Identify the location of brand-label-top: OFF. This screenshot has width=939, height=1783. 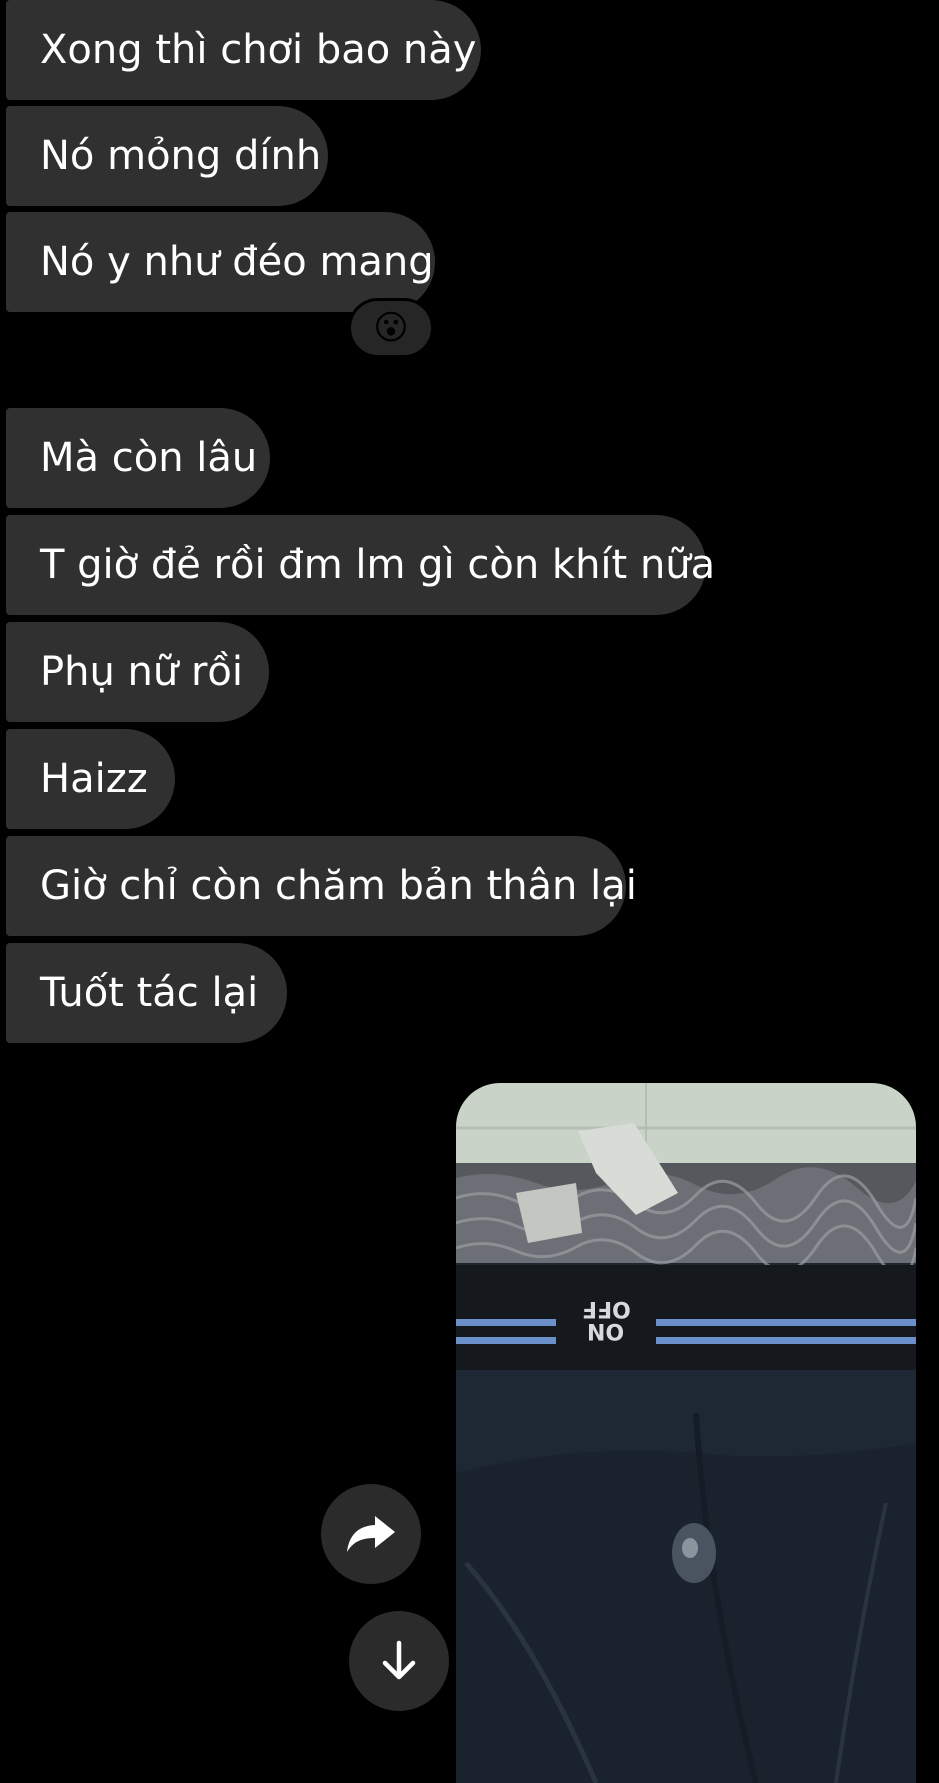
(606, 1308).